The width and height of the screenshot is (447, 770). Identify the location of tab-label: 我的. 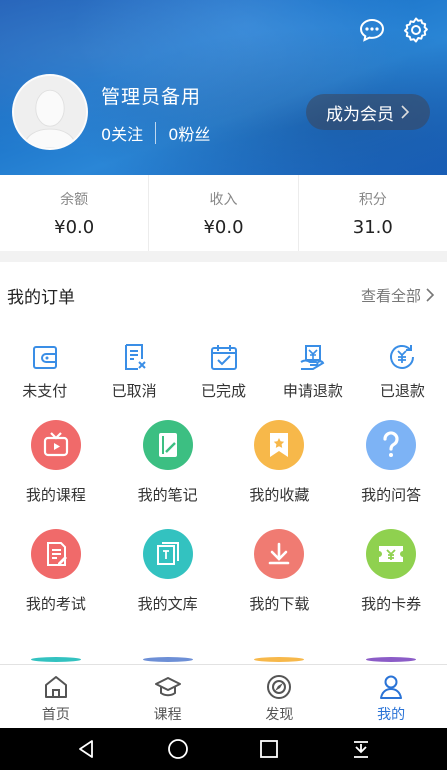
(391, 715).